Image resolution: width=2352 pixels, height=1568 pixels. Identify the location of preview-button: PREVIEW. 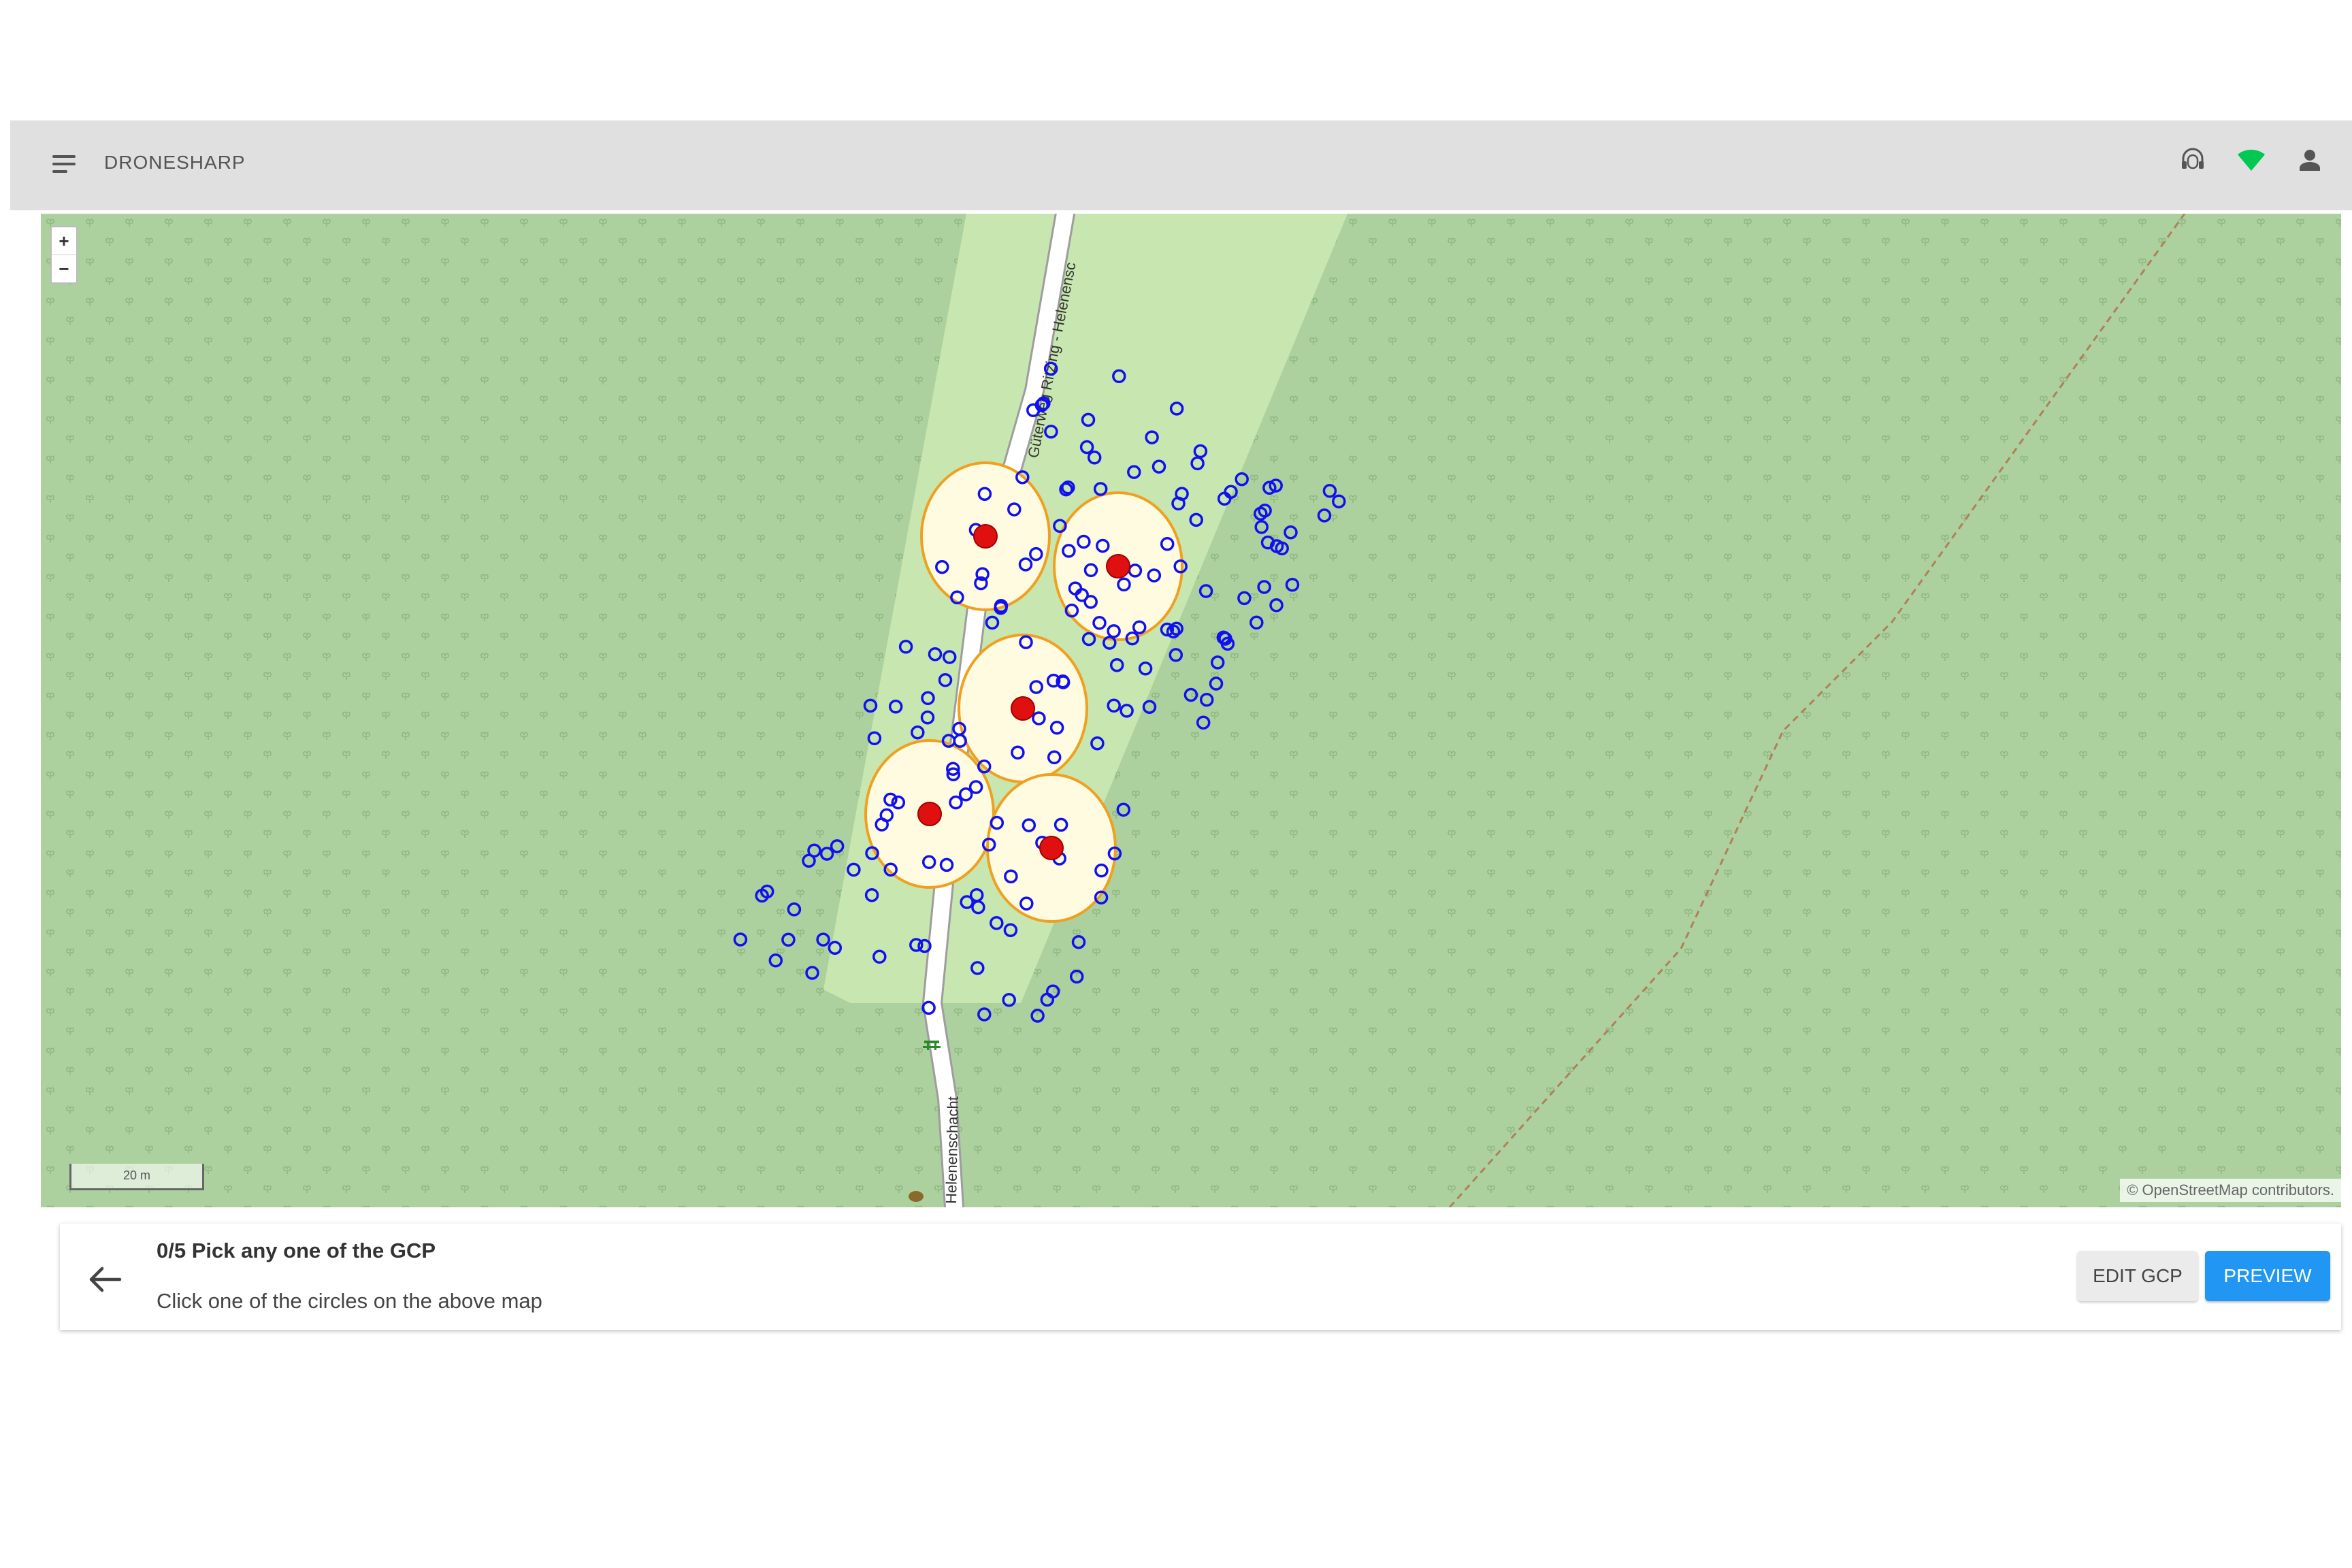
(2267, 1276).